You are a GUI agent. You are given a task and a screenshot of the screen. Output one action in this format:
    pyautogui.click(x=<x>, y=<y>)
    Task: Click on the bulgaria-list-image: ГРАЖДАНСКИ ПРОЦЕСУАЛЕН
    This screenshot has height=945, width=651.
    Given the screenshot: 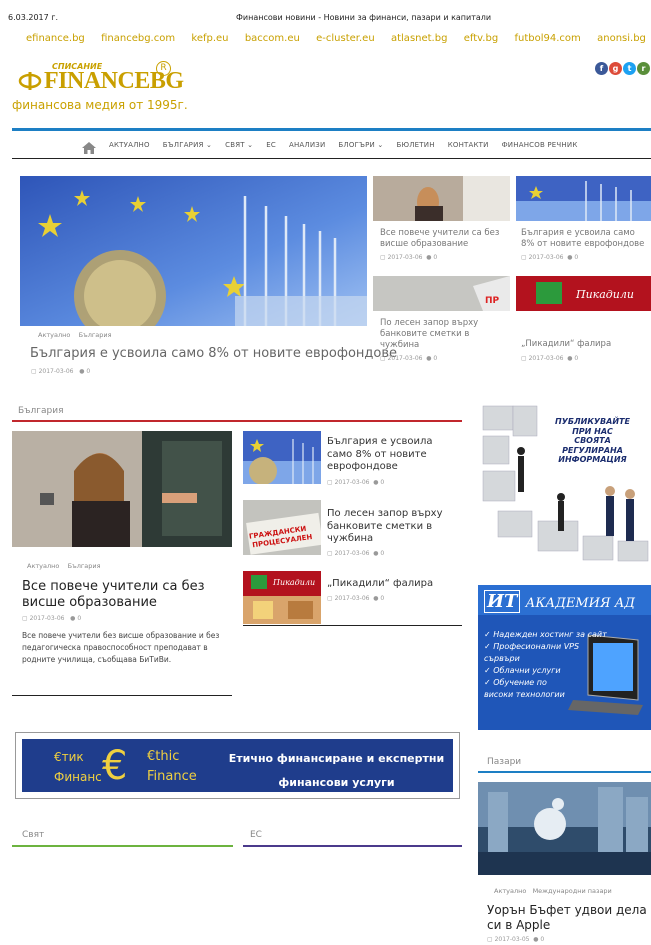 What is the action you would take?
    pyautogui.click(x=282, y=527)
    